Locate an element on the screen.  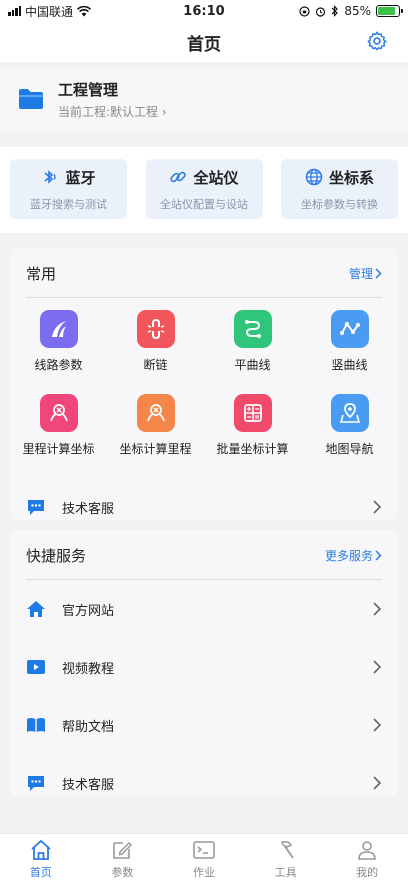
broken-chain-icon is located at coordinates (155, 329).